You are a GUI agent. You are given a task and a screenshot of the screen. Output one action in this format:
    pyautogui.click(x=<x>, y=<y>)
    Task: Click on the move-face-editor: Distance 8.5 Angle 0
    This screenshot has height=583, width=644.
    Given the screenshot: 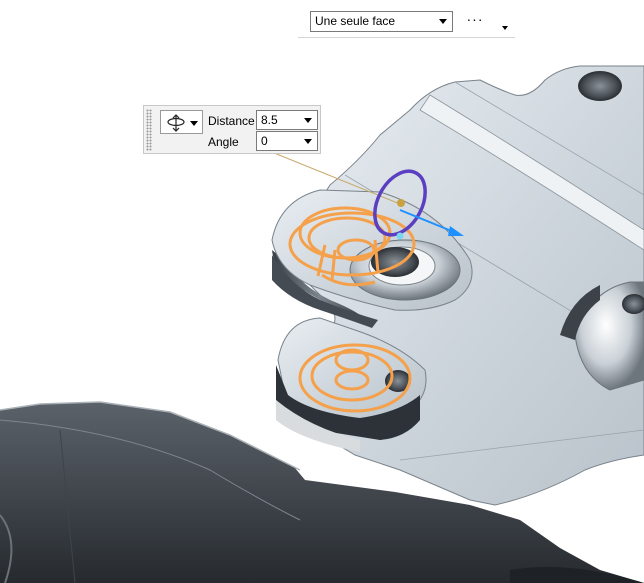 What is the action you would take?
    pyautogui.click(x=232, y=129)
    